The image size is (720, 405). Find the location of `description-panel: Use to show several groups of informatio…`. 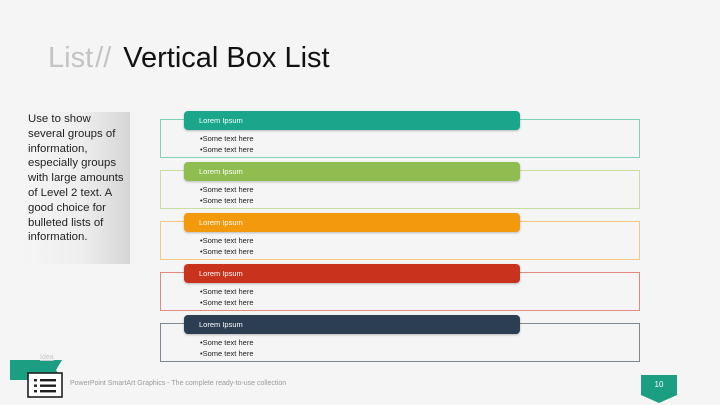

description-panel: Use to show several groups of informatio… is located at coordinates (76, 188).